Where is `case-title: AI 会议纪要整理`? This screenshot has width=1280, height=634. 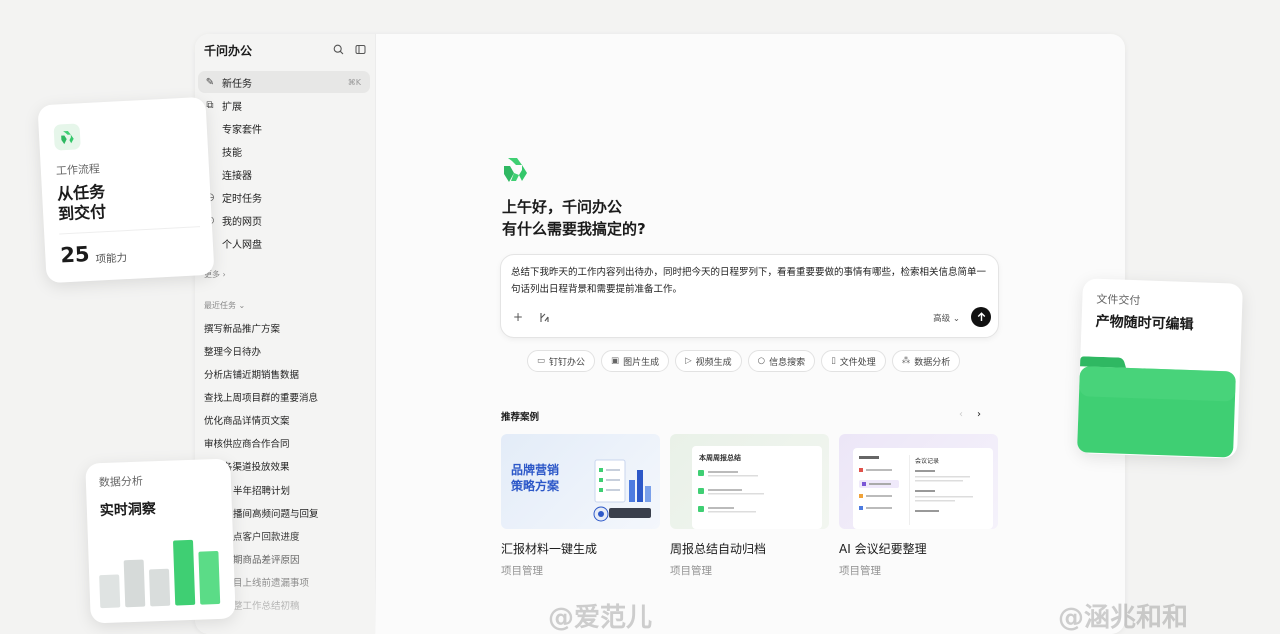
case-title: AI 会议纪要整理 is located at coordinates (883, 549).